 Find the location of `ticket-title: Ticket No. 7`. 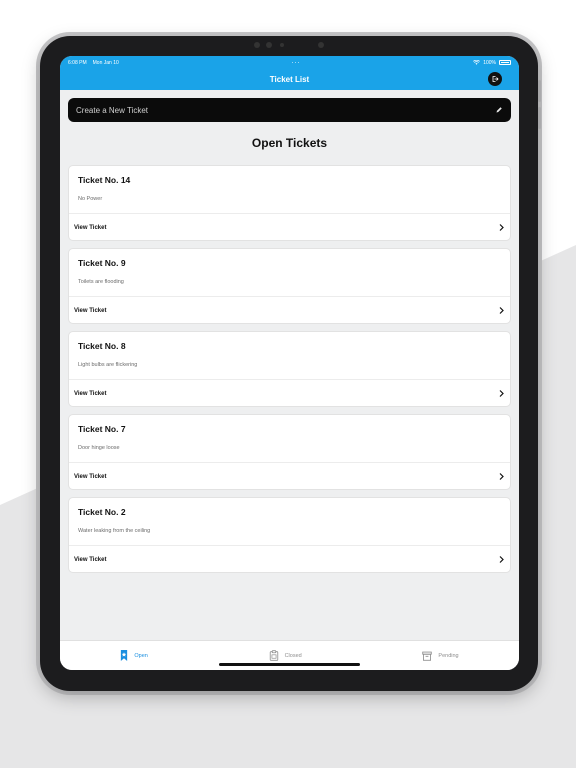

ticket-title: Ticket No. 7 is located at coordinates (102, 429).